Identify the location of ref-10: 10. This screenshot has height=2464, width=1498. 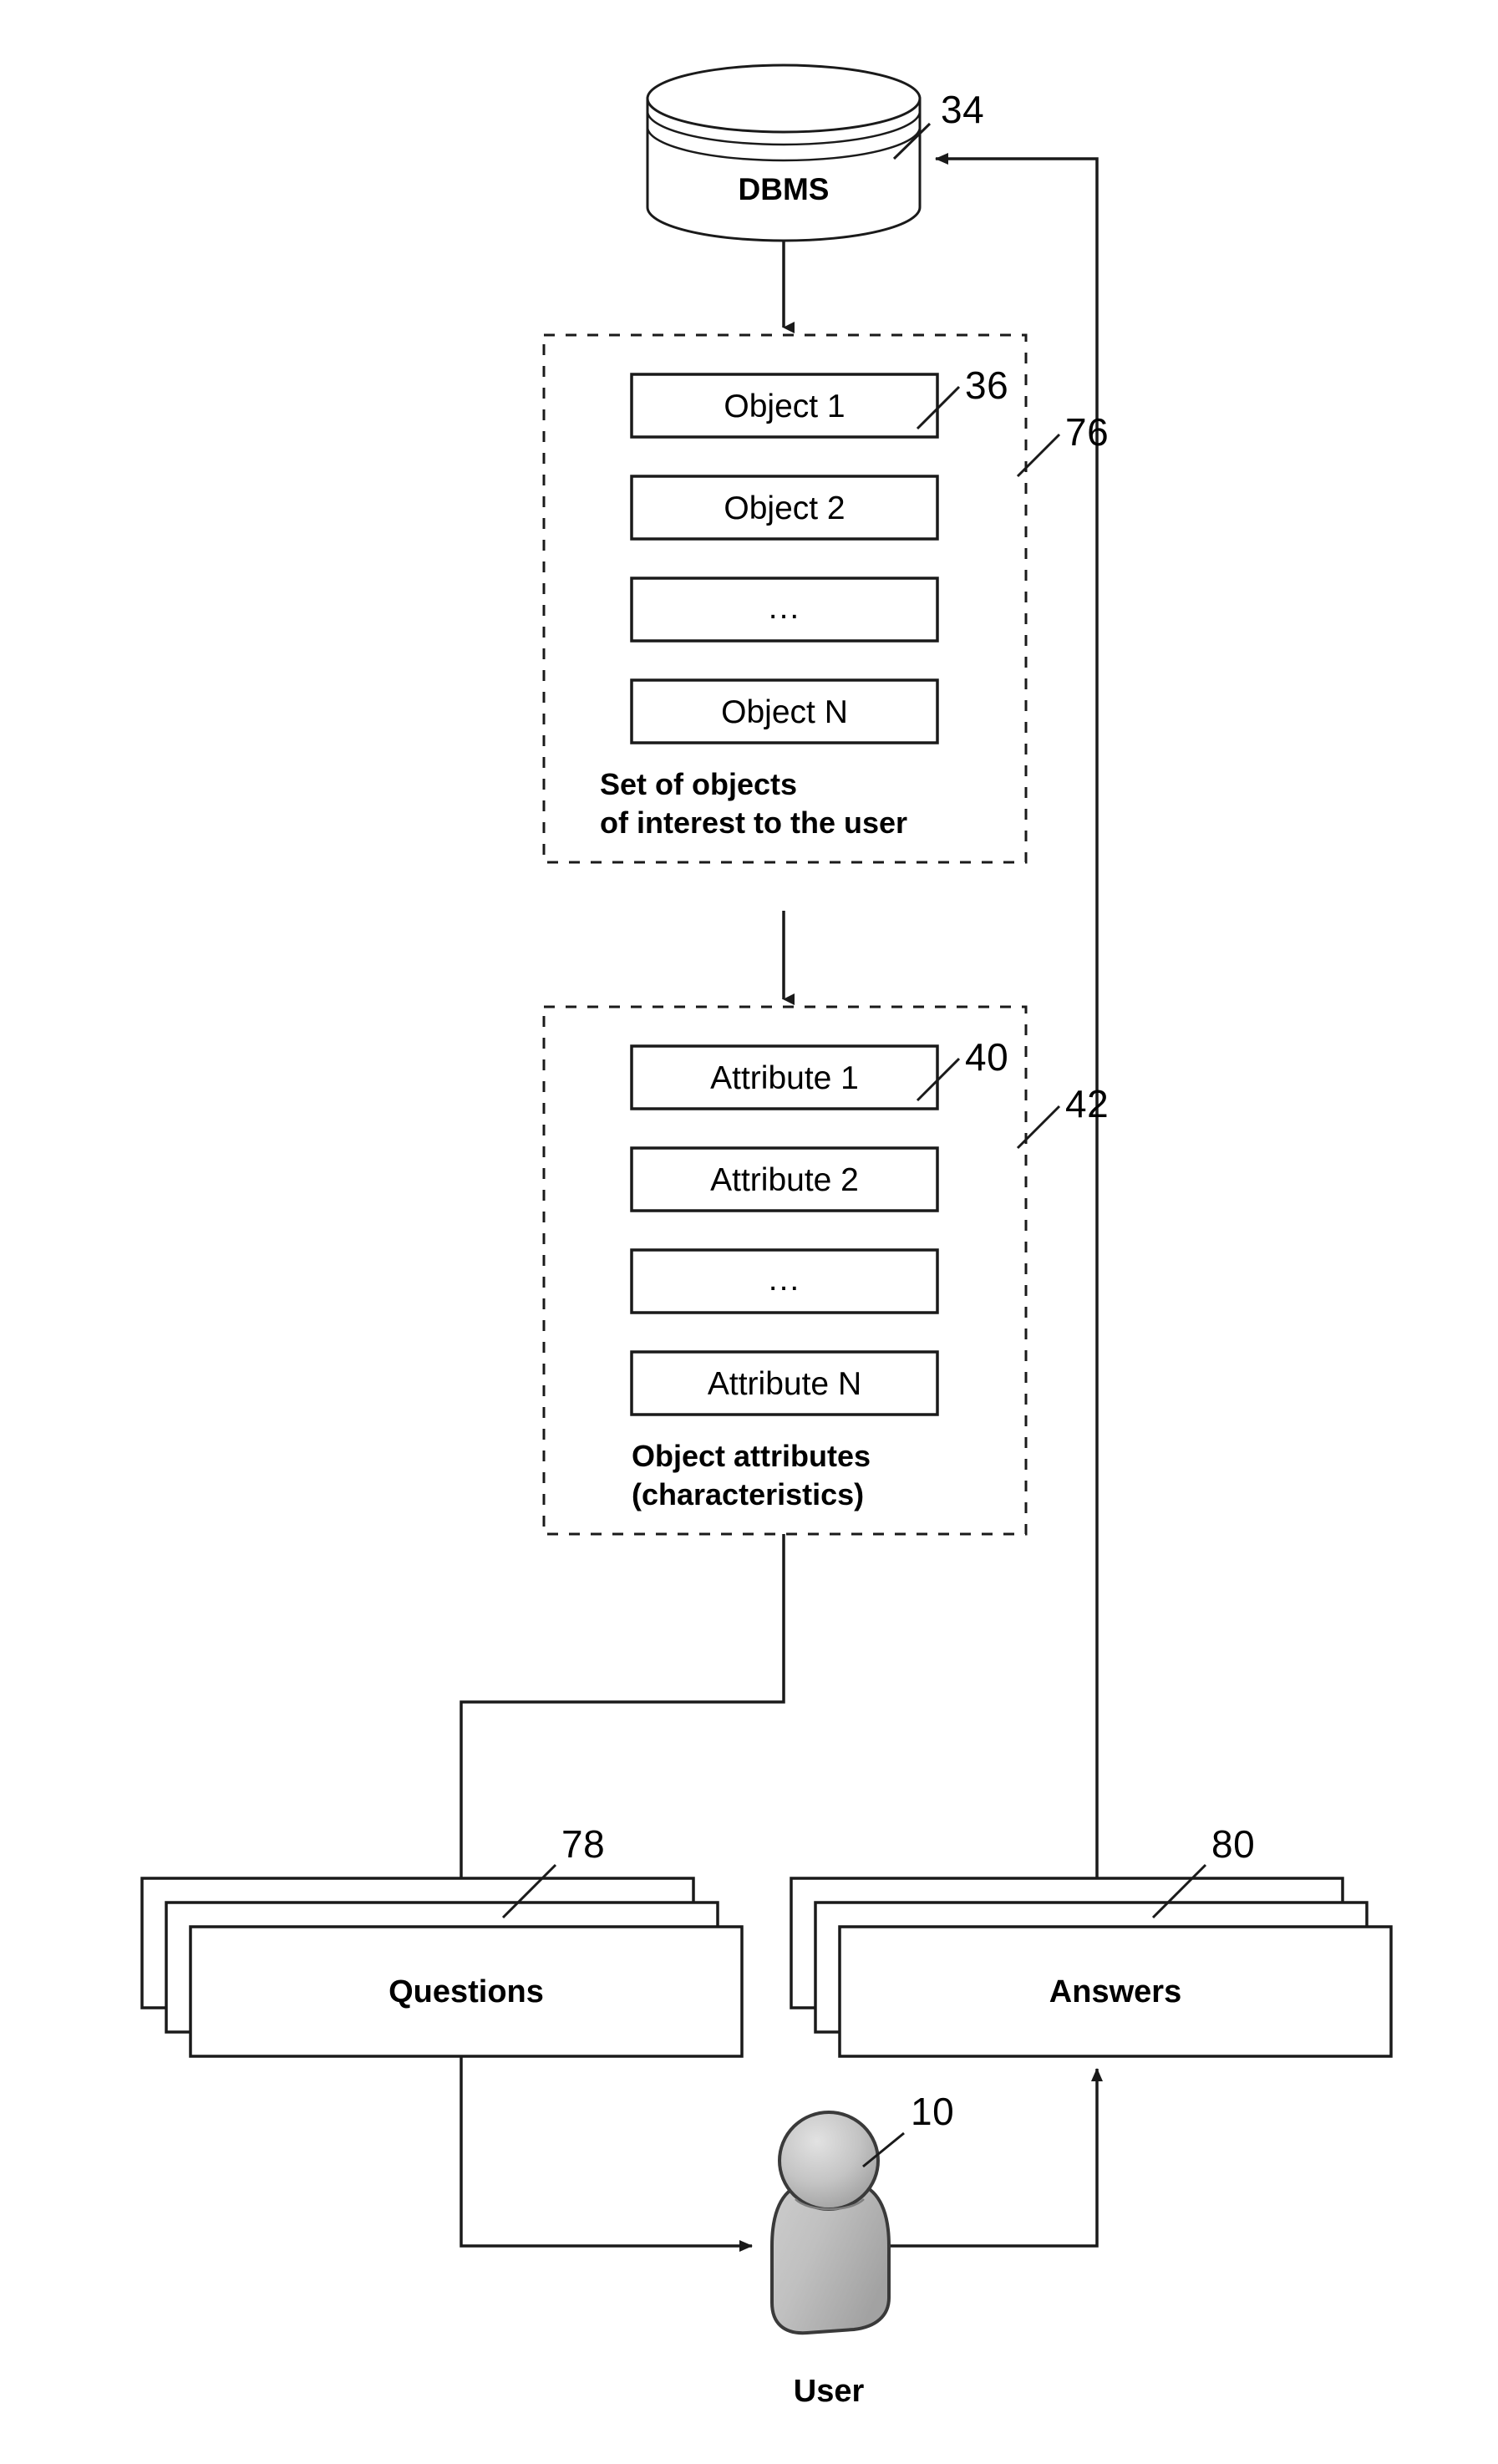
(933, 2111).